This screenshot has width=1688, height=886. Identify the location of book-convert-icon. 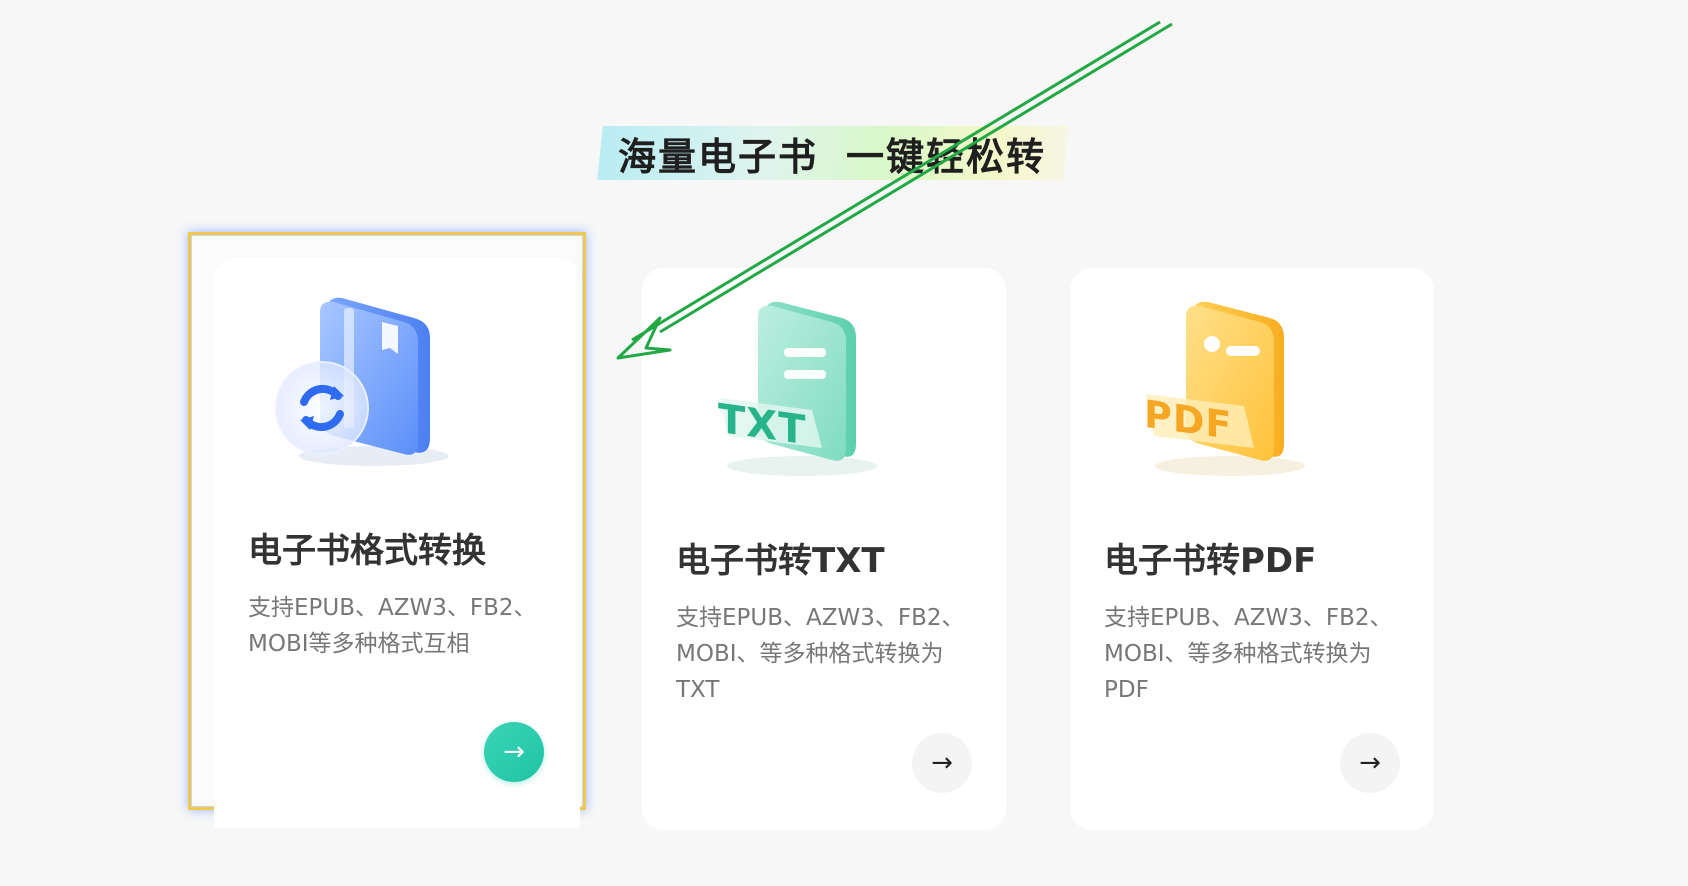
(364, 383).